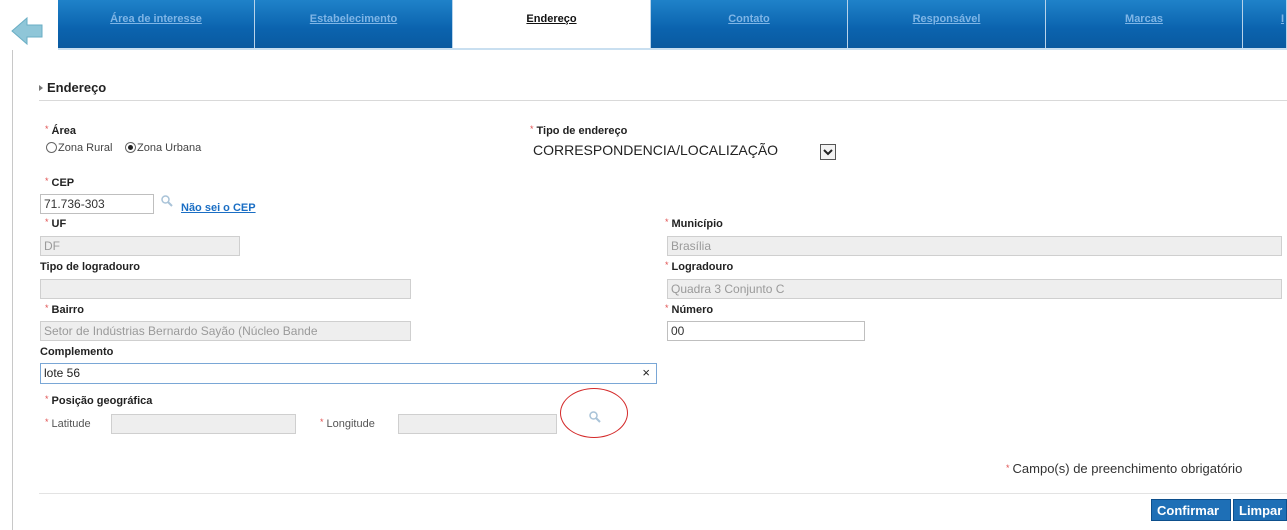 The height and width of the screenshot is (530, 1287). I want to click on clear-icon: ×, so click(646, 372).